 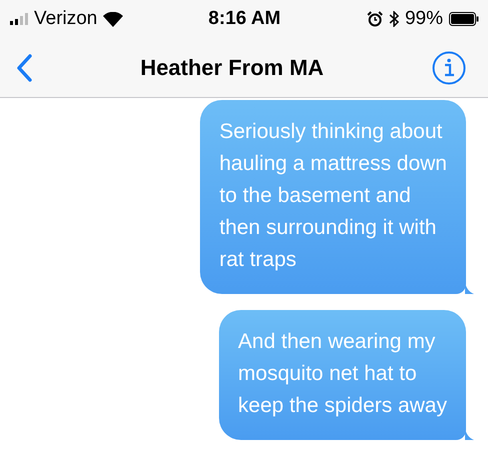 What do you see at coordinates (244, 19) in the screenshot?
I see `clock-time: 8:16 AM` at bounding box center [244, 19].